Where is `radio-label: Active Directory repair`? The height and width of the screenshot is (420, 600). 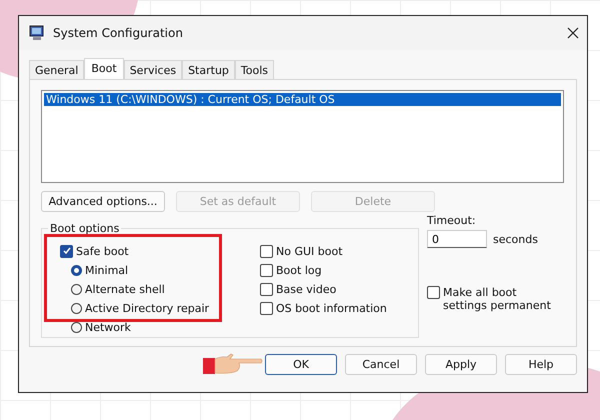 radio-label: Active Directory repair is located at coordinates (147, 308).